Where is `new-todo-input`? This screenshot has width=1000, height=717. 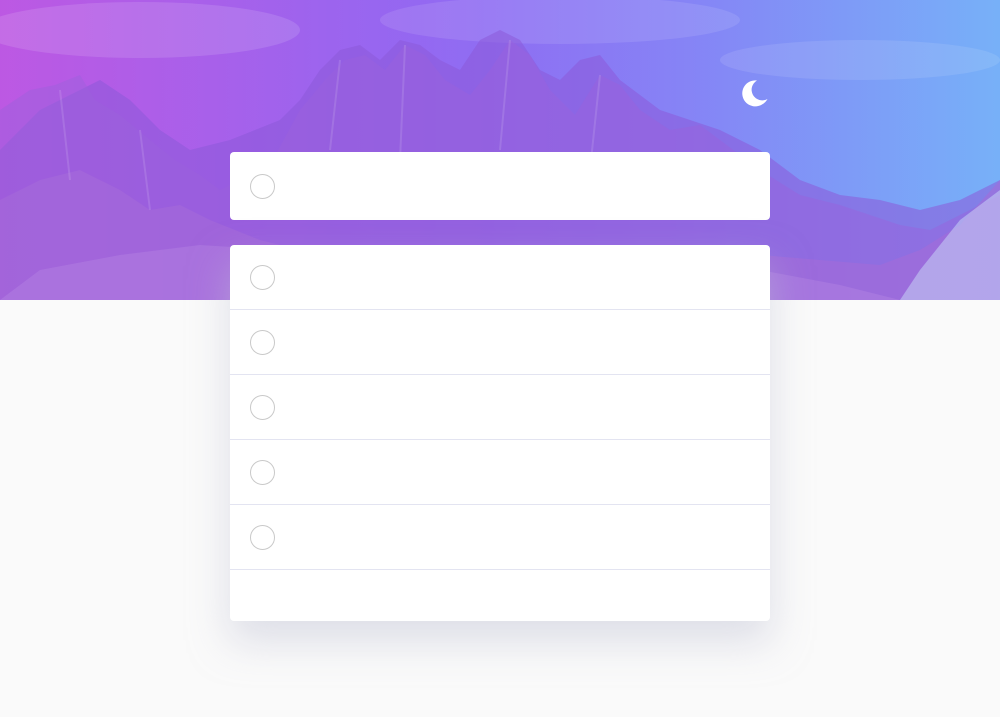 new-todo-input is located at coordinates (530, 186).